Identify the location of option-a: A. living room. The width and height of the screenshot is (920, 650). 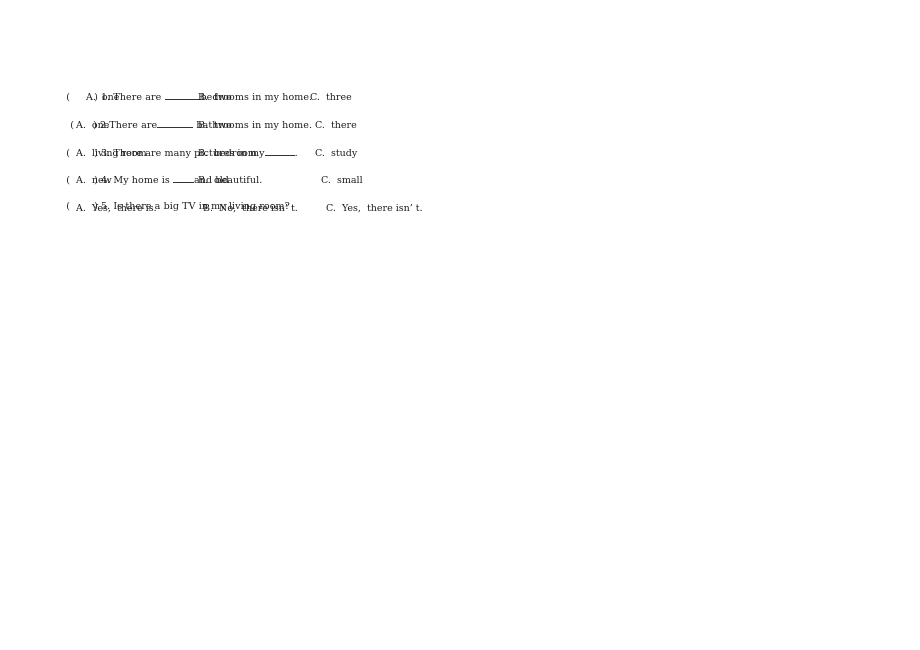
(111, 153).